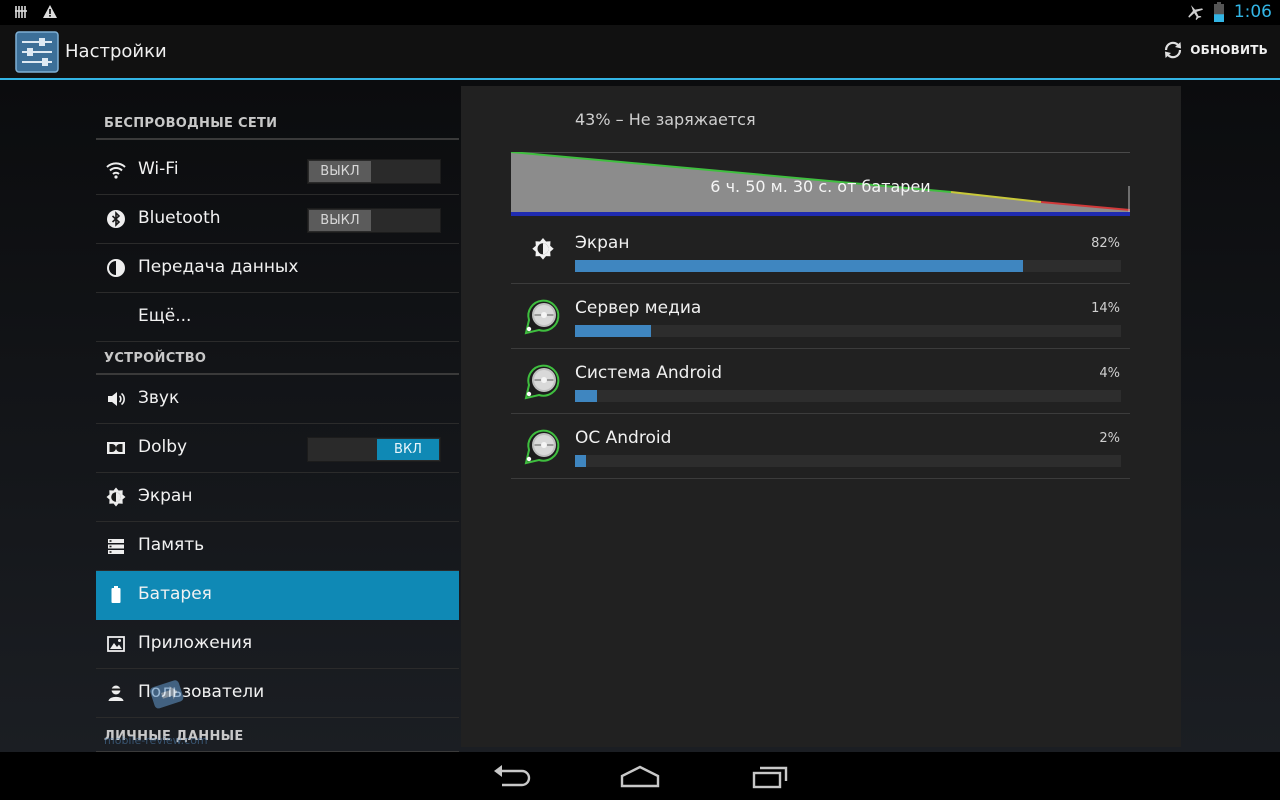 The image size is (1280, 800). Describe the element at coordinates (820, 214) in the screenshot. I see `graph-baseline` at that location.